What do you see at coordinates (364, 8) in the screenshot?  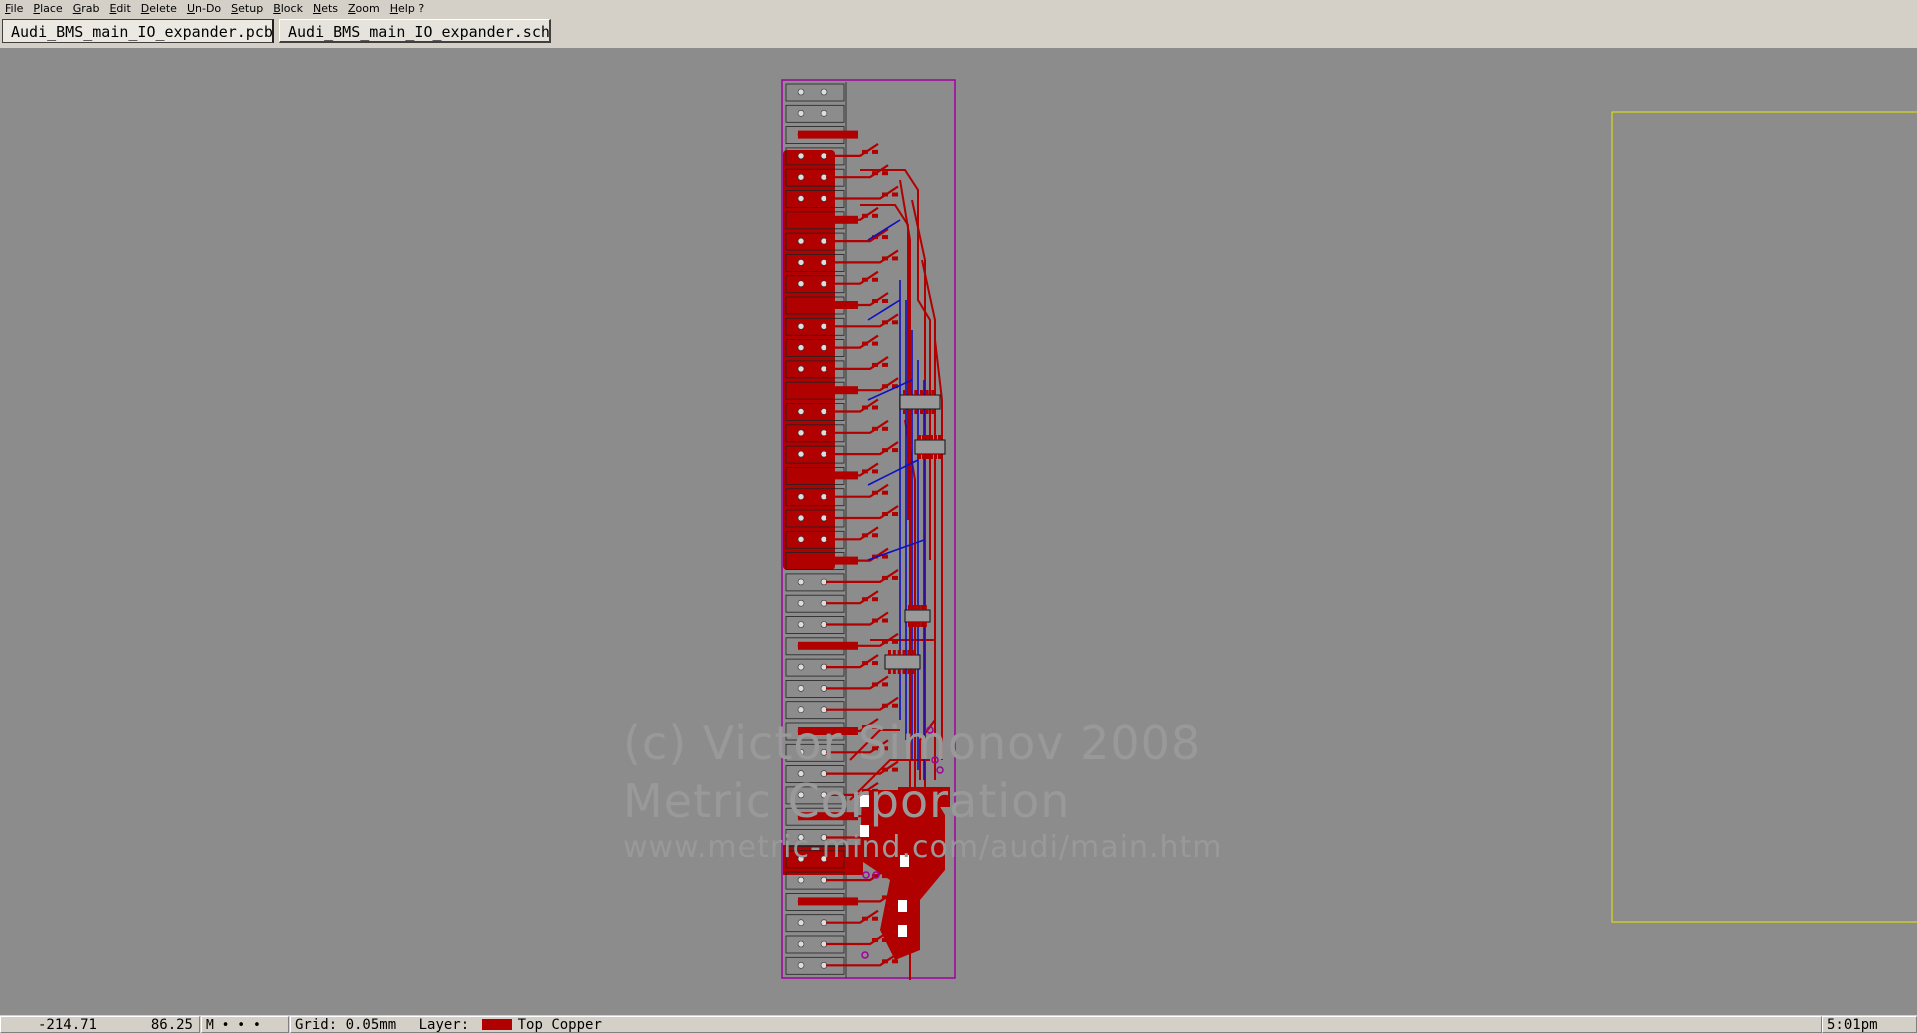 I see `menu-item-zoom: Zoom` at bounding box center [364, 8].